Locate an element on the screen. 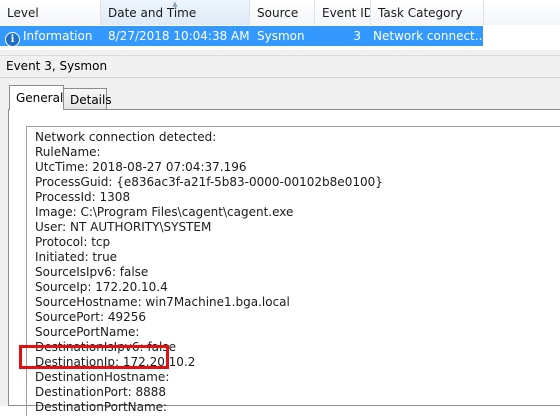  column-header-level: Level is located at coordinates (50, 12).